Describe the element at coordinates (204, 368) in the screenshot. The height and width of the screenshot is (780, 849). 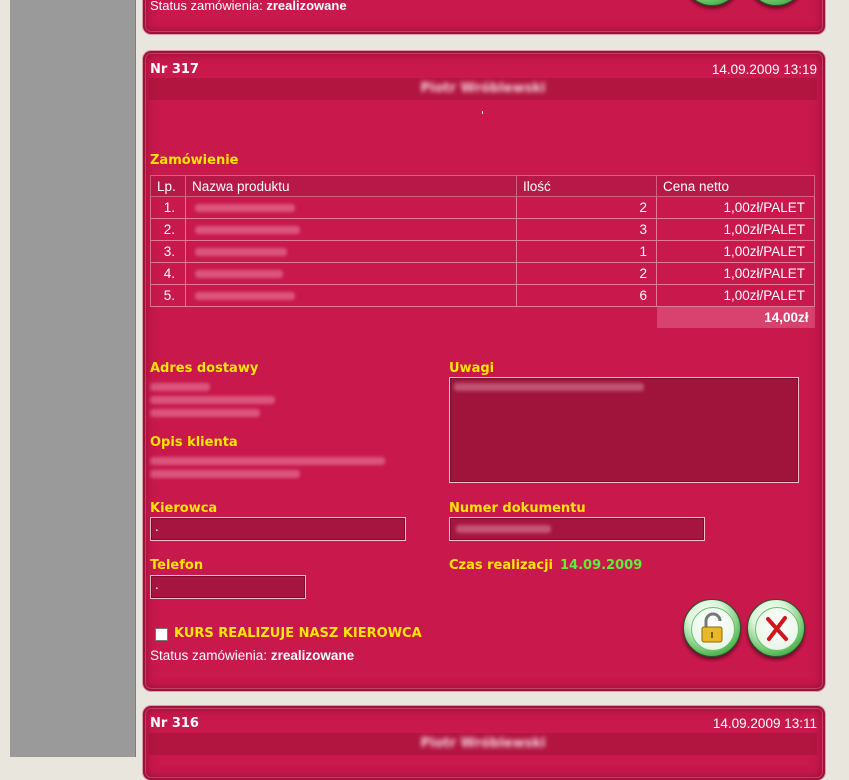
I see `delivery-address-label: Adres dostawy` at that location.